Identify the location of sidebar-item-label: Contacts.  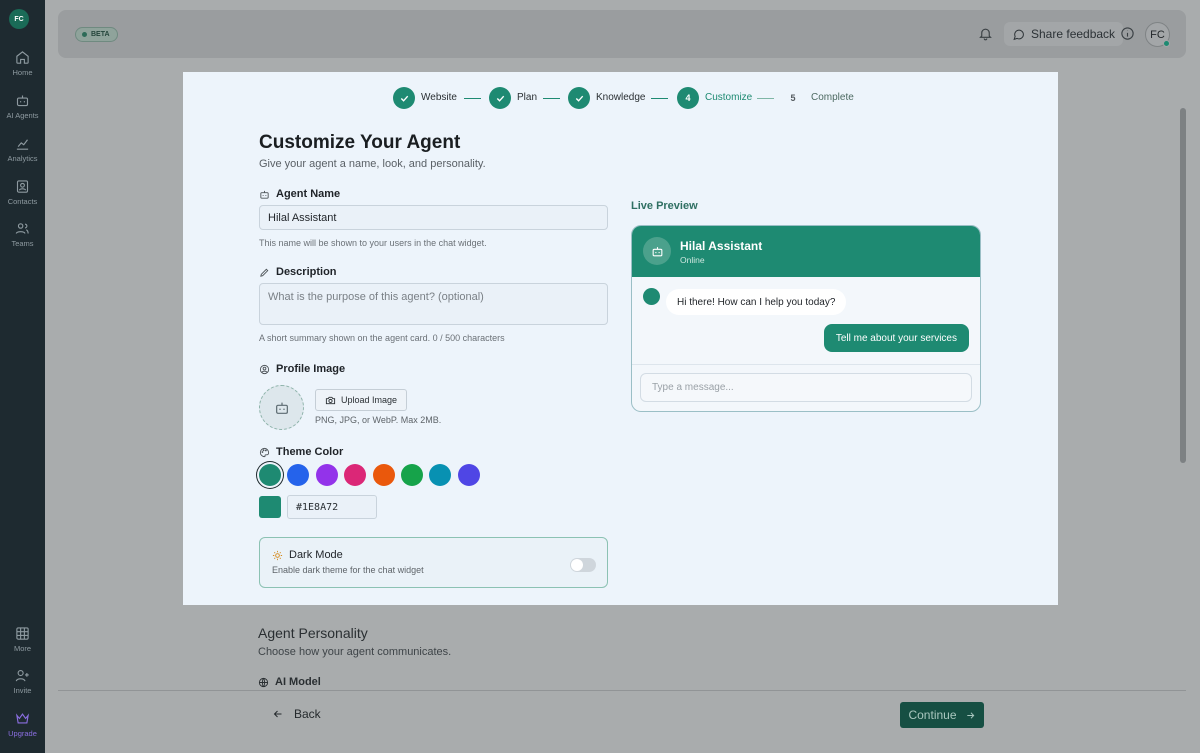
(22, 201).